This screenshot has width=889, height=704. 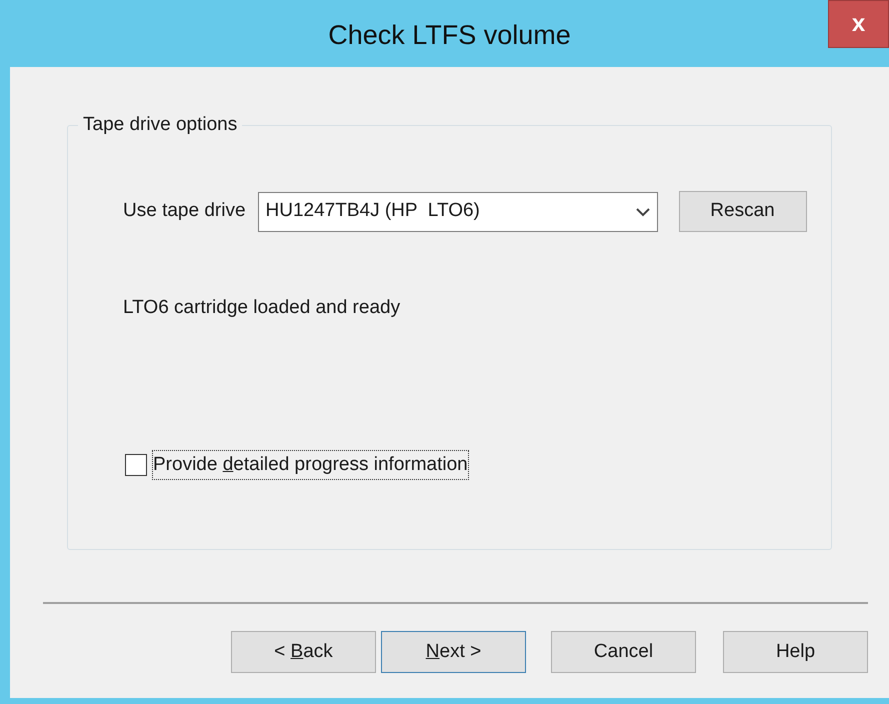 What do you see at coordinates (310, 464) in the screenshot?
I see `checkbox-label: Provide detailed progress information` at bounding box center [310, 464].